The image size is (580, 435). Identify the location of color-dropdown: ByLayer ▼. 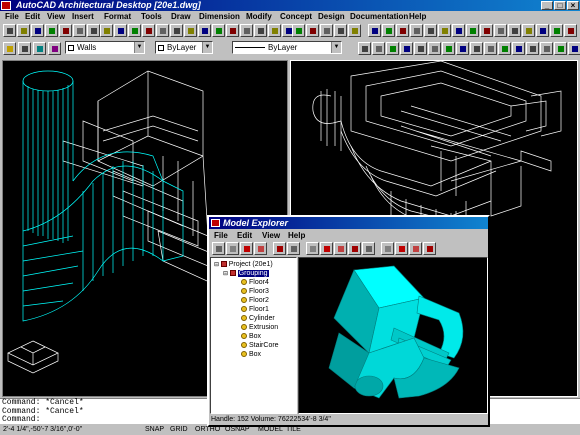
(184, 47).